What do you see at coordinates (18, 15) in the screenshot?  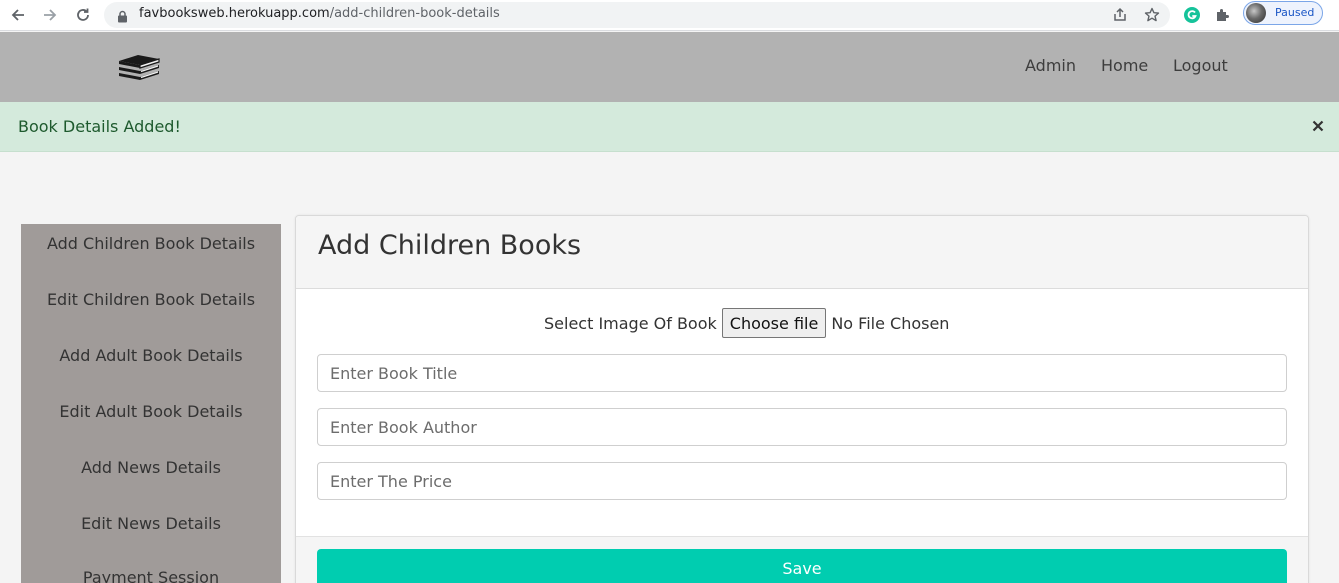 I see `back-arrow-icon` at bounding box center [18, 15].